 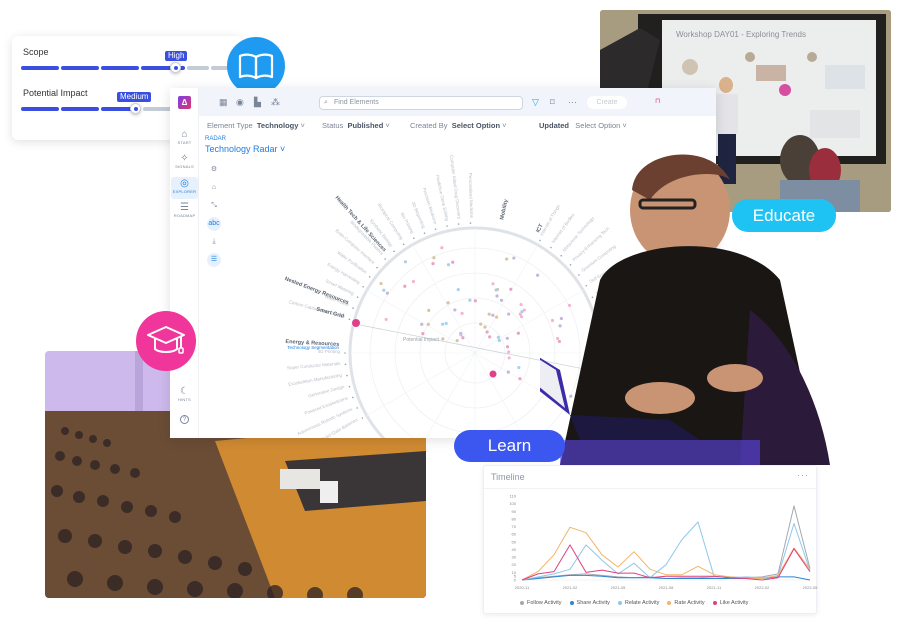 I want to click on more-icon: ···, so click(x=572, y=102).